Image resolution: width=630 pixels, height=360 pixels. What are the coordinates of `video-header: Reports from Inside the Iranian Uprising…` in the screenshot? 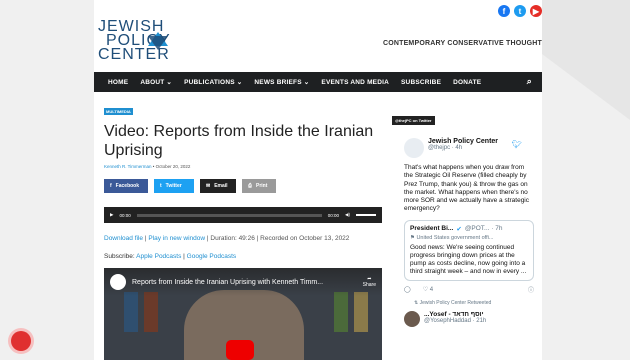 It's located at (243, 282).